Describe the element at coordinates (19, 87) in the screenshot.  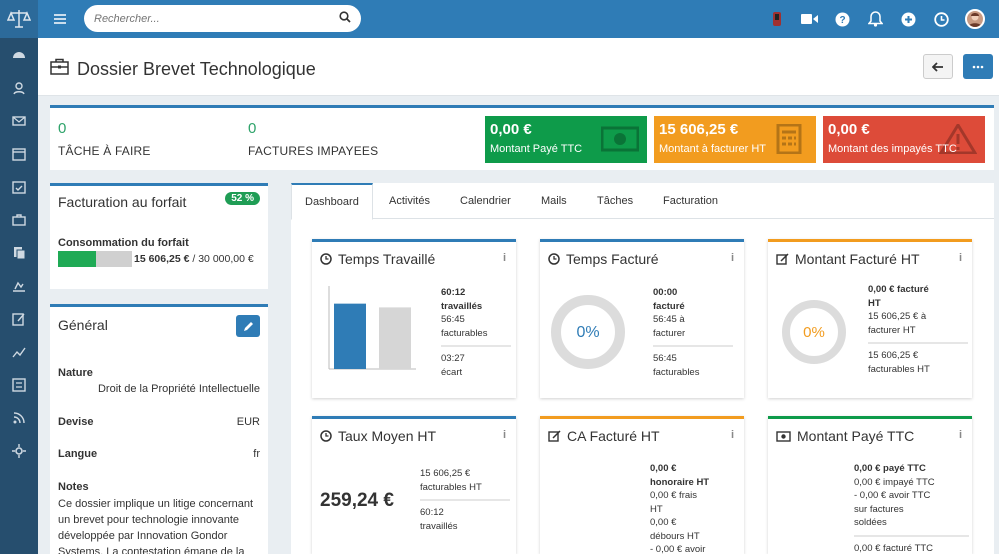
I see `contacts-icon` at that location.